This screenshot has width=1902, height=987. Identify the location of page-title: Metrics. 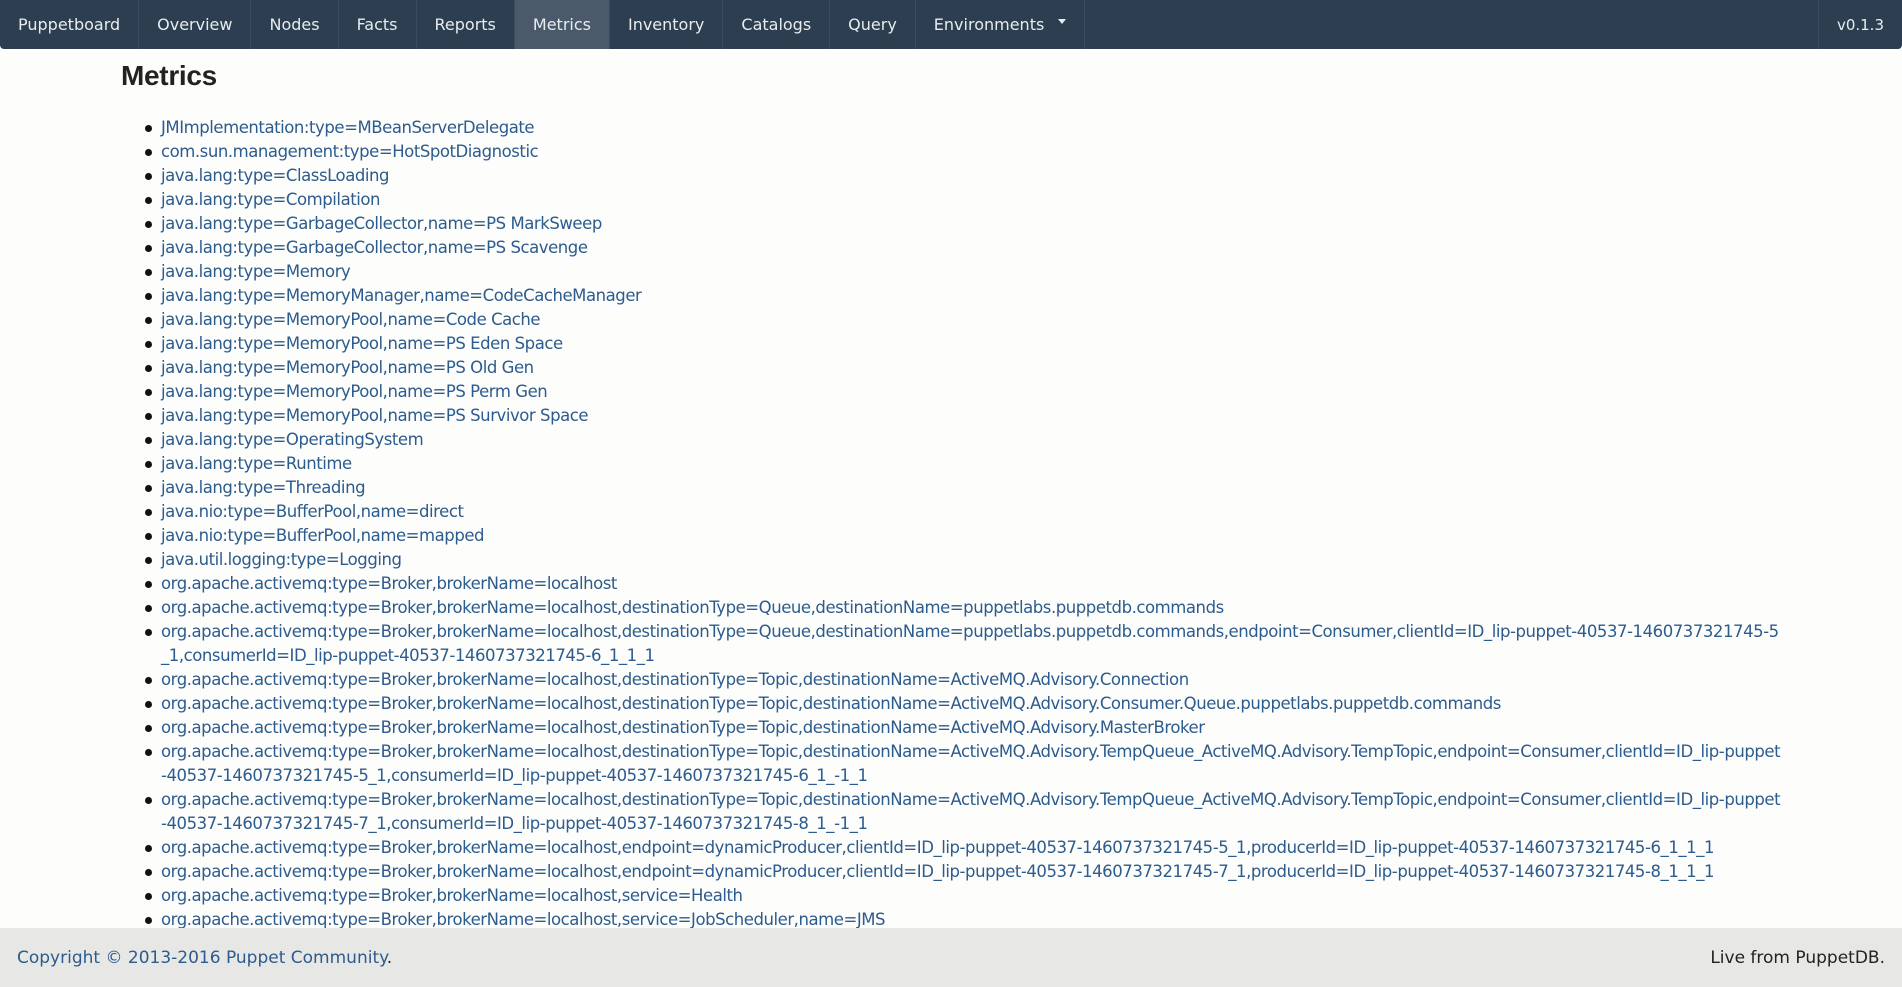
(169, 75).